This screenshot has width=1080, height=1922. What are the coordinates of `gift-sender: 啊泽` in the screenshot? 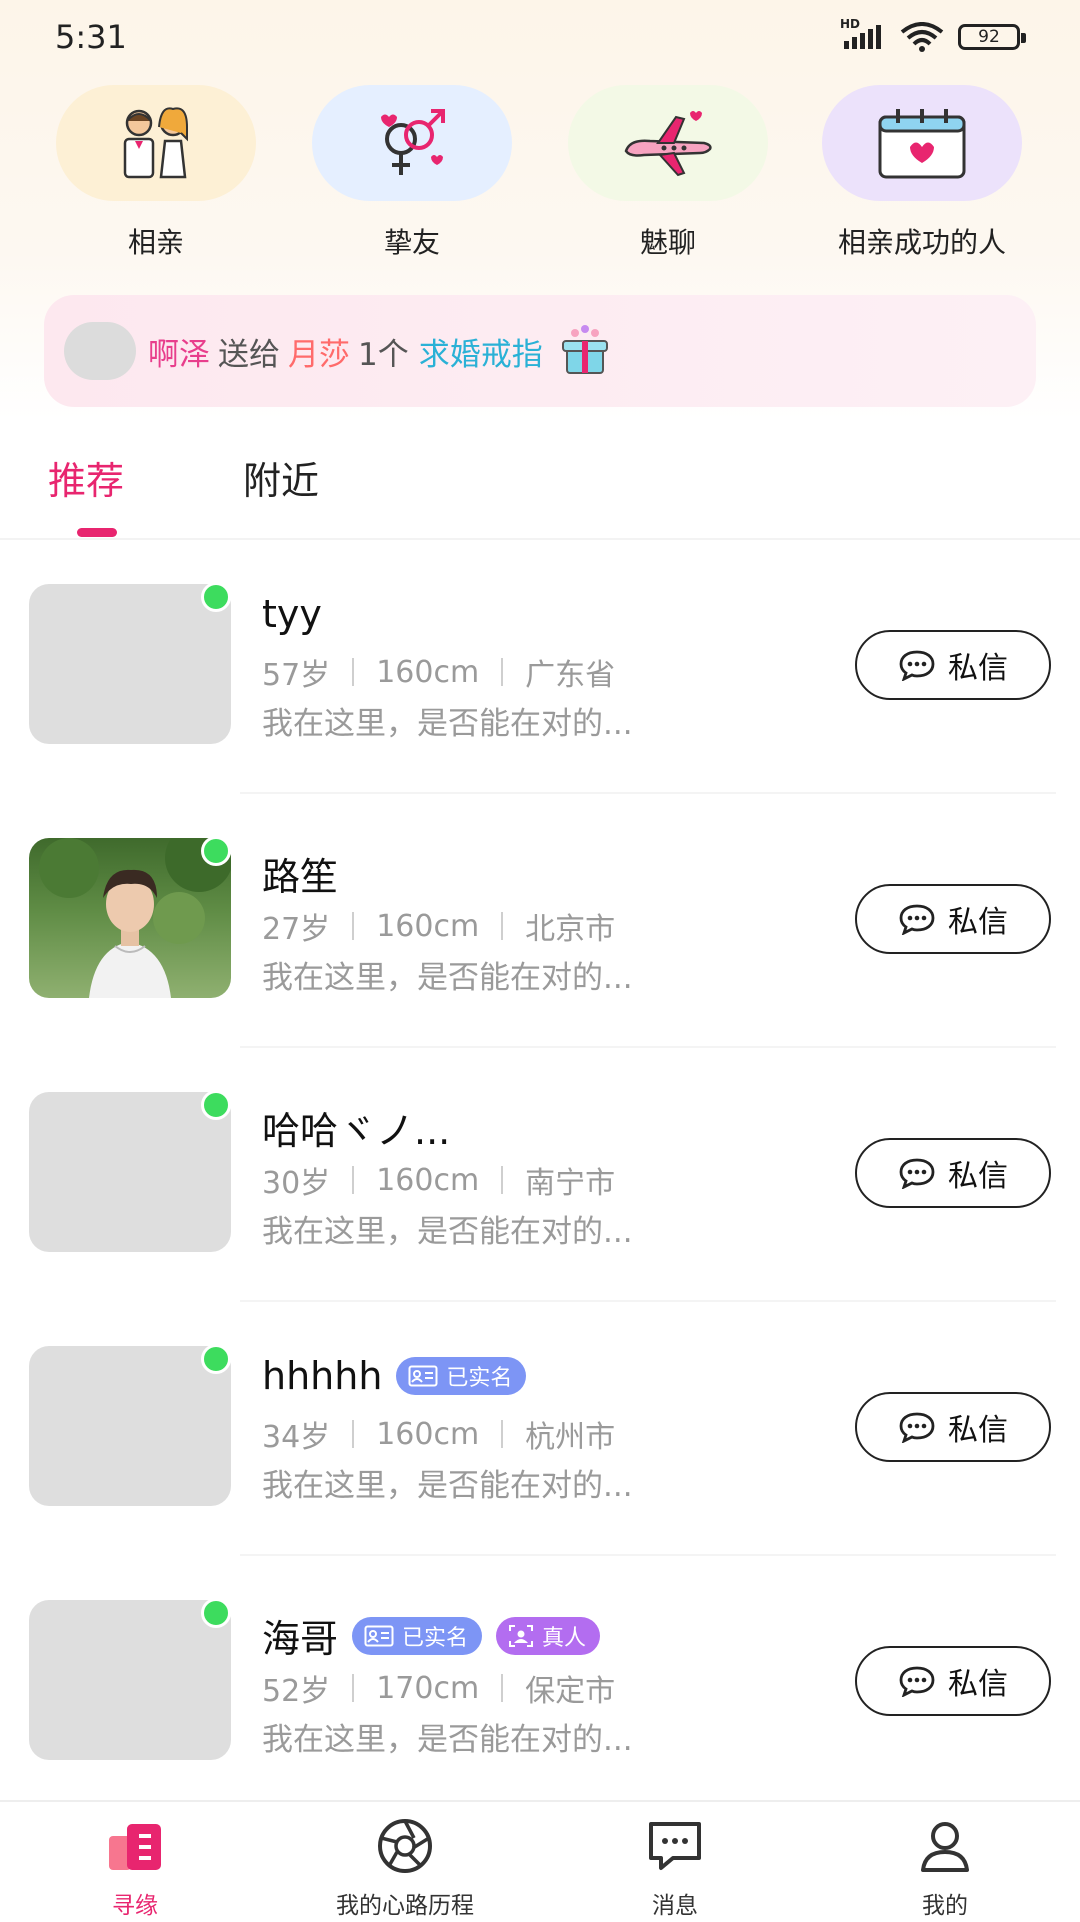 It's located at (179, 354).